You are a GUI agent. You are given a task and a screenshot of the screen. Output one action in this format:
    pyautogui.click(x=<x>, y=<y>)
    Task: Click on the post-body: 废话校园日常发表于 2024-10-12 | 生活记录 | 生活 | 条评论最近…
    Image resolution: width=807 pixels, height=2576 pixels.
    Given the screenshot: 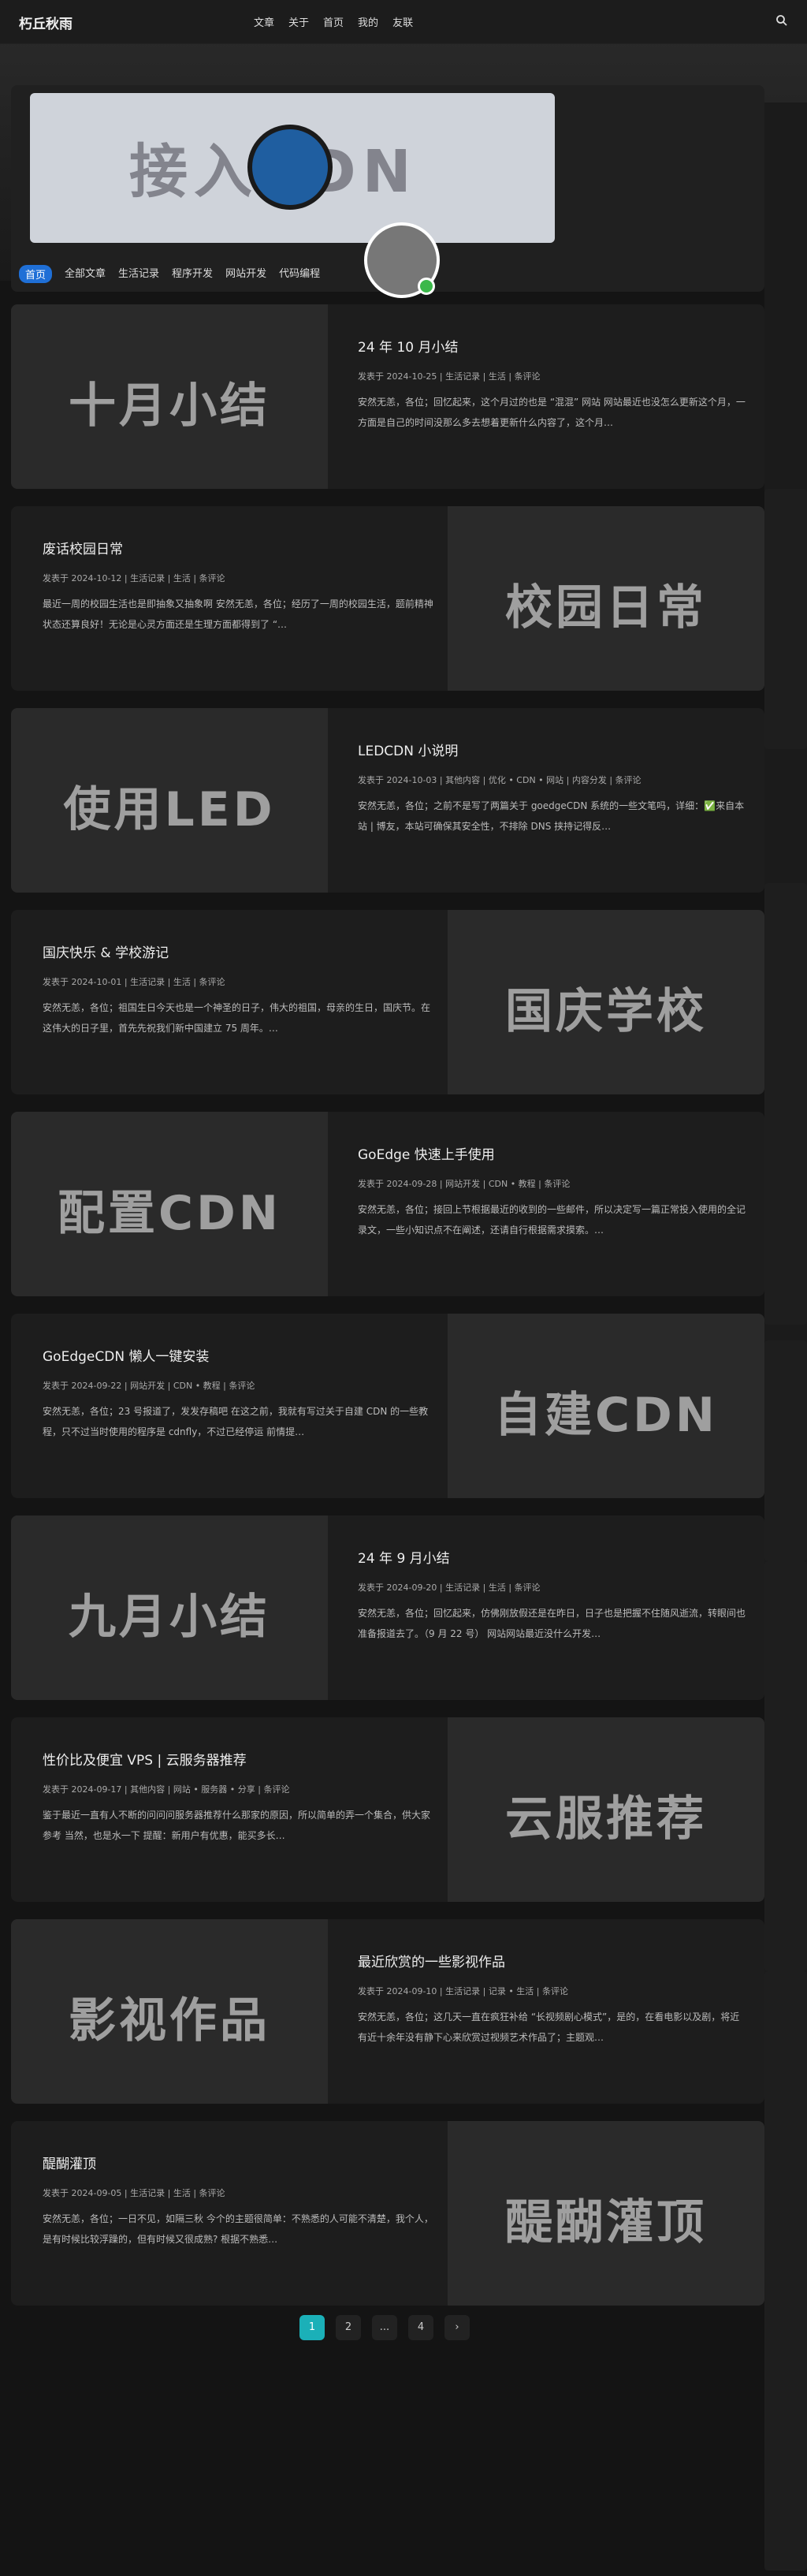 What is the action you would take?
    pyautogui.click(x=238, y=586)
    